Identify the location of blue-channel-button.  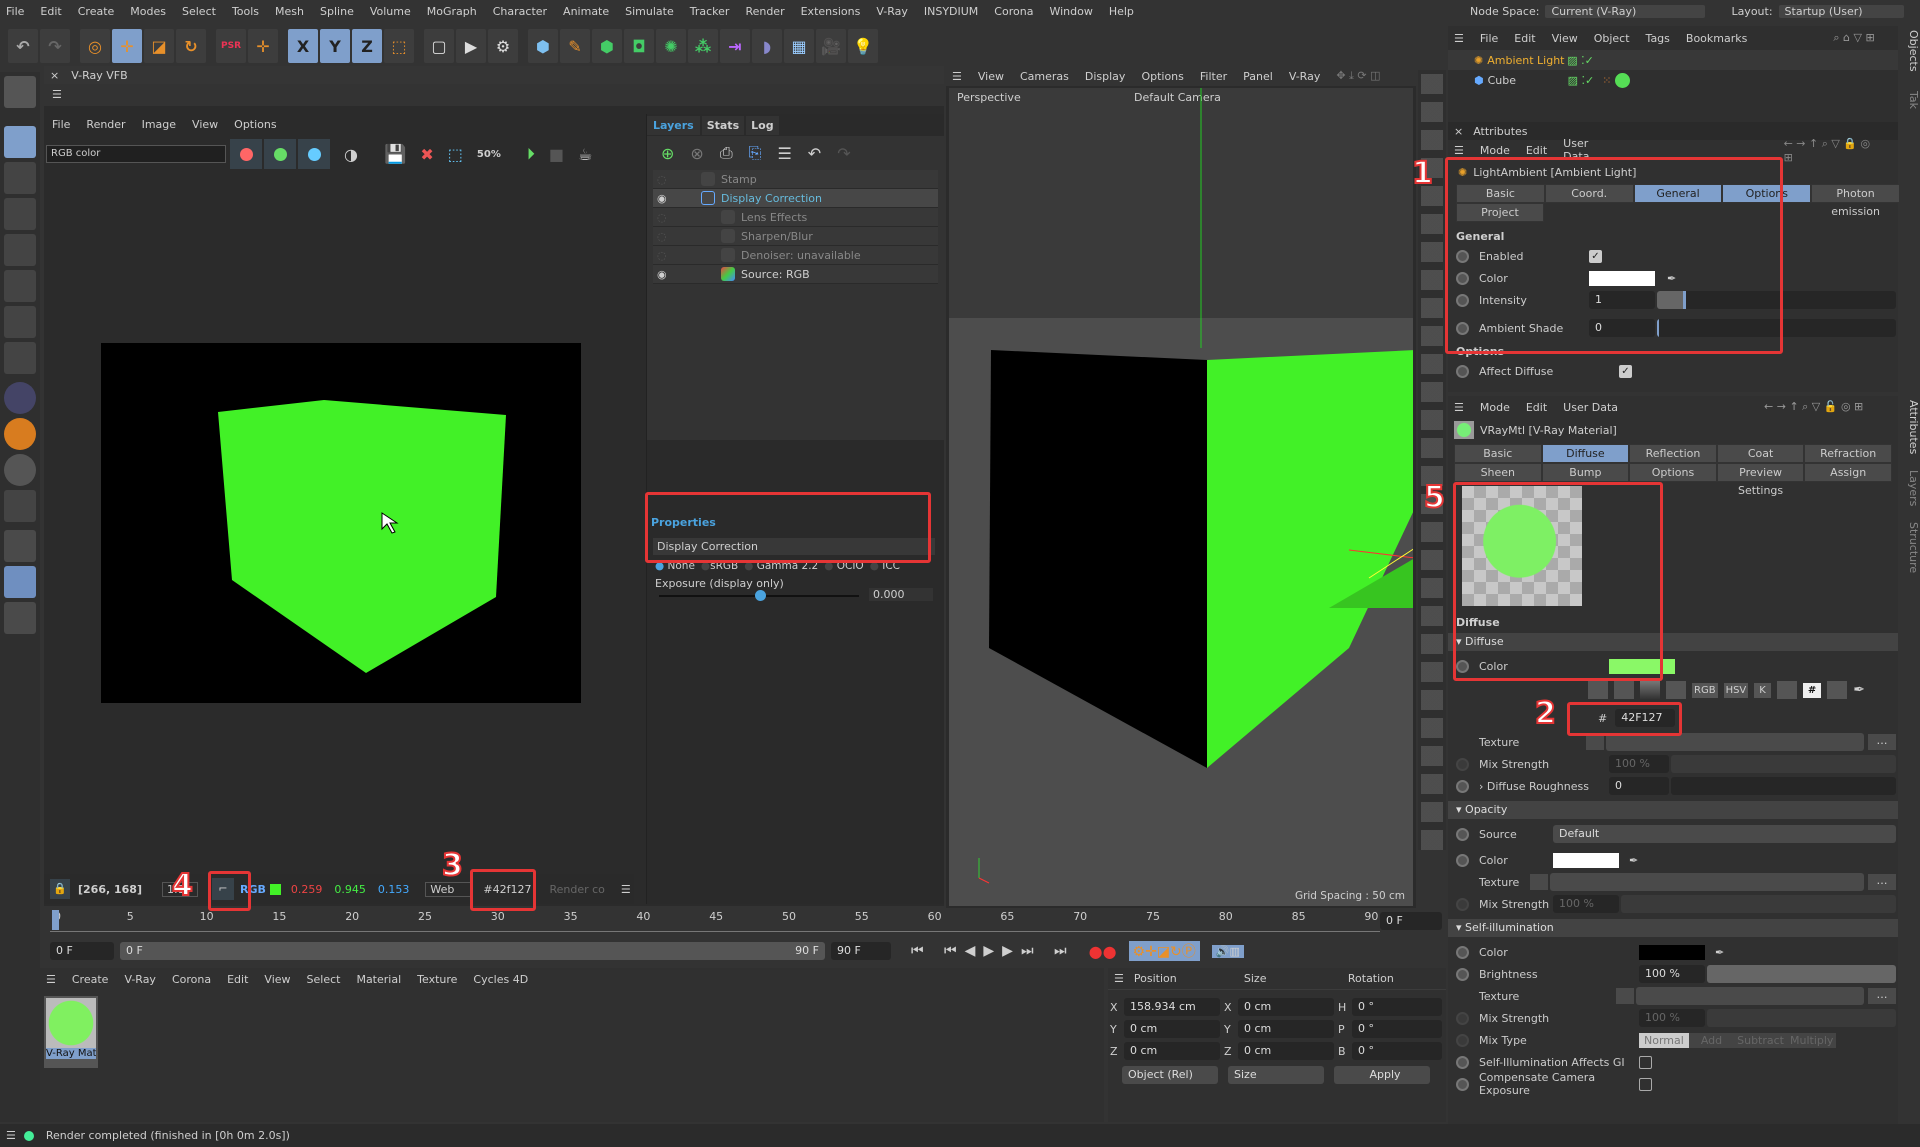
(314, 154).